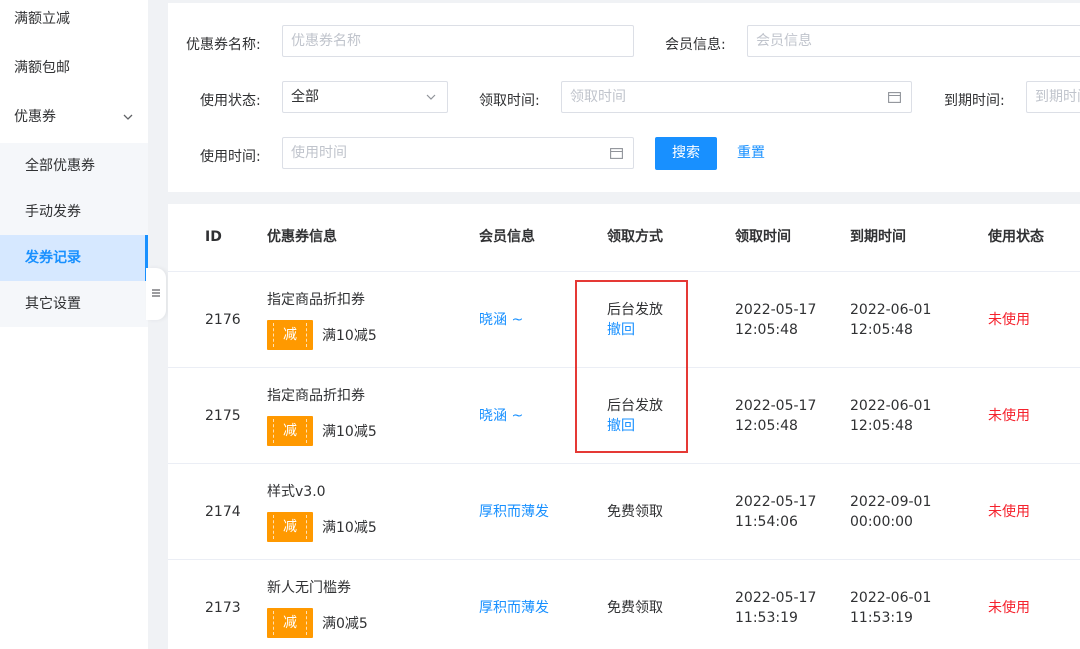 The image size is (1080, 649). I want to click on expire-time: 2022-06-01 11:53:19, so click(890, 608).